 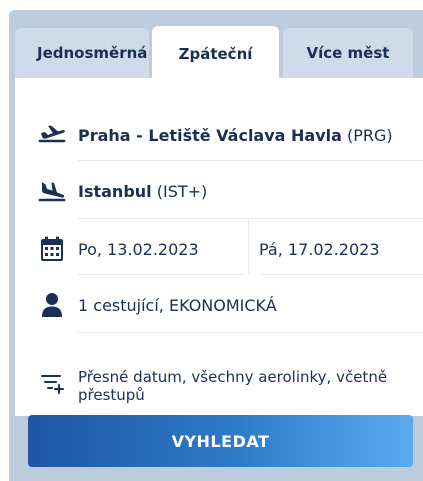 What do you see at coordinates (219, 191) in the screenshot?
I see `arrival-field: Istanbul (IST+)` at bounding box center [219, 191].